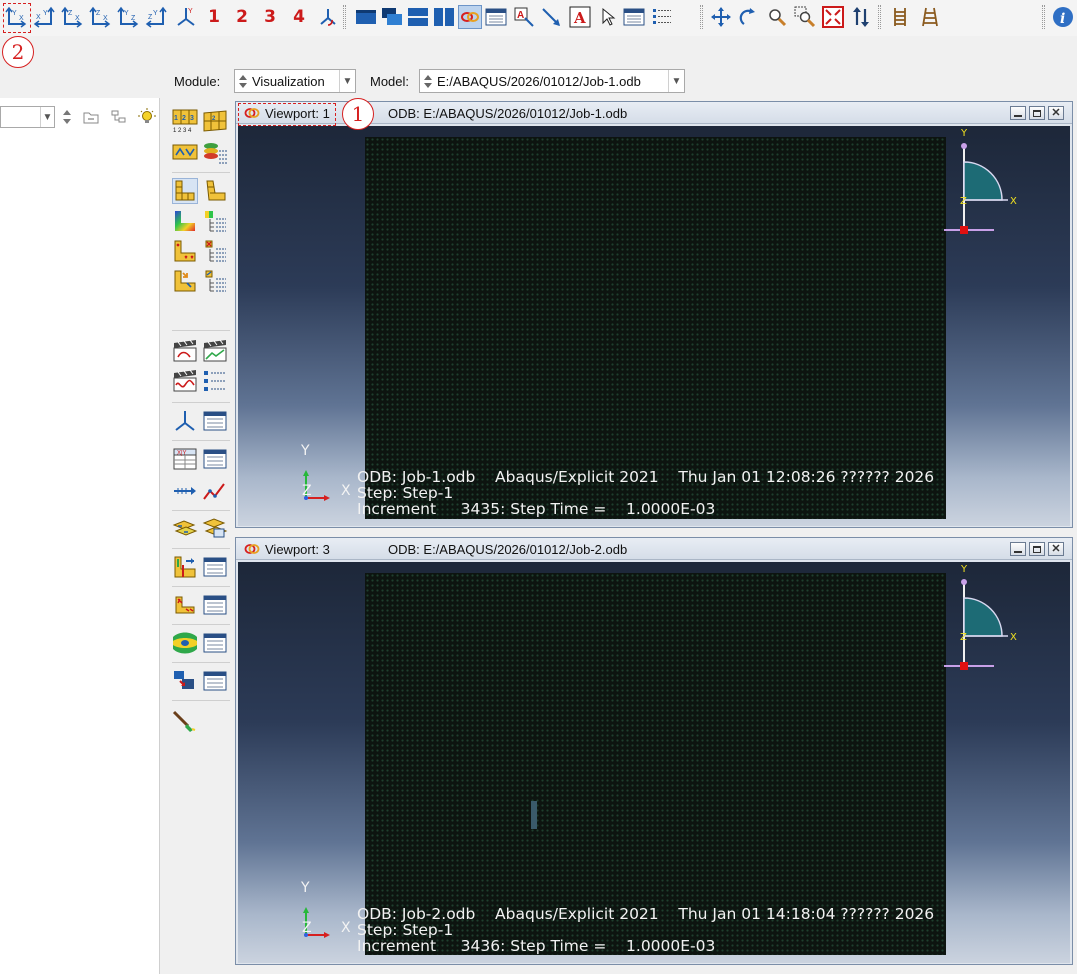 This screenshot has width=1077, height=974. Describe the element at coordinates (185, 605) in the screenshot. I see `stream-plot-button` at that location.